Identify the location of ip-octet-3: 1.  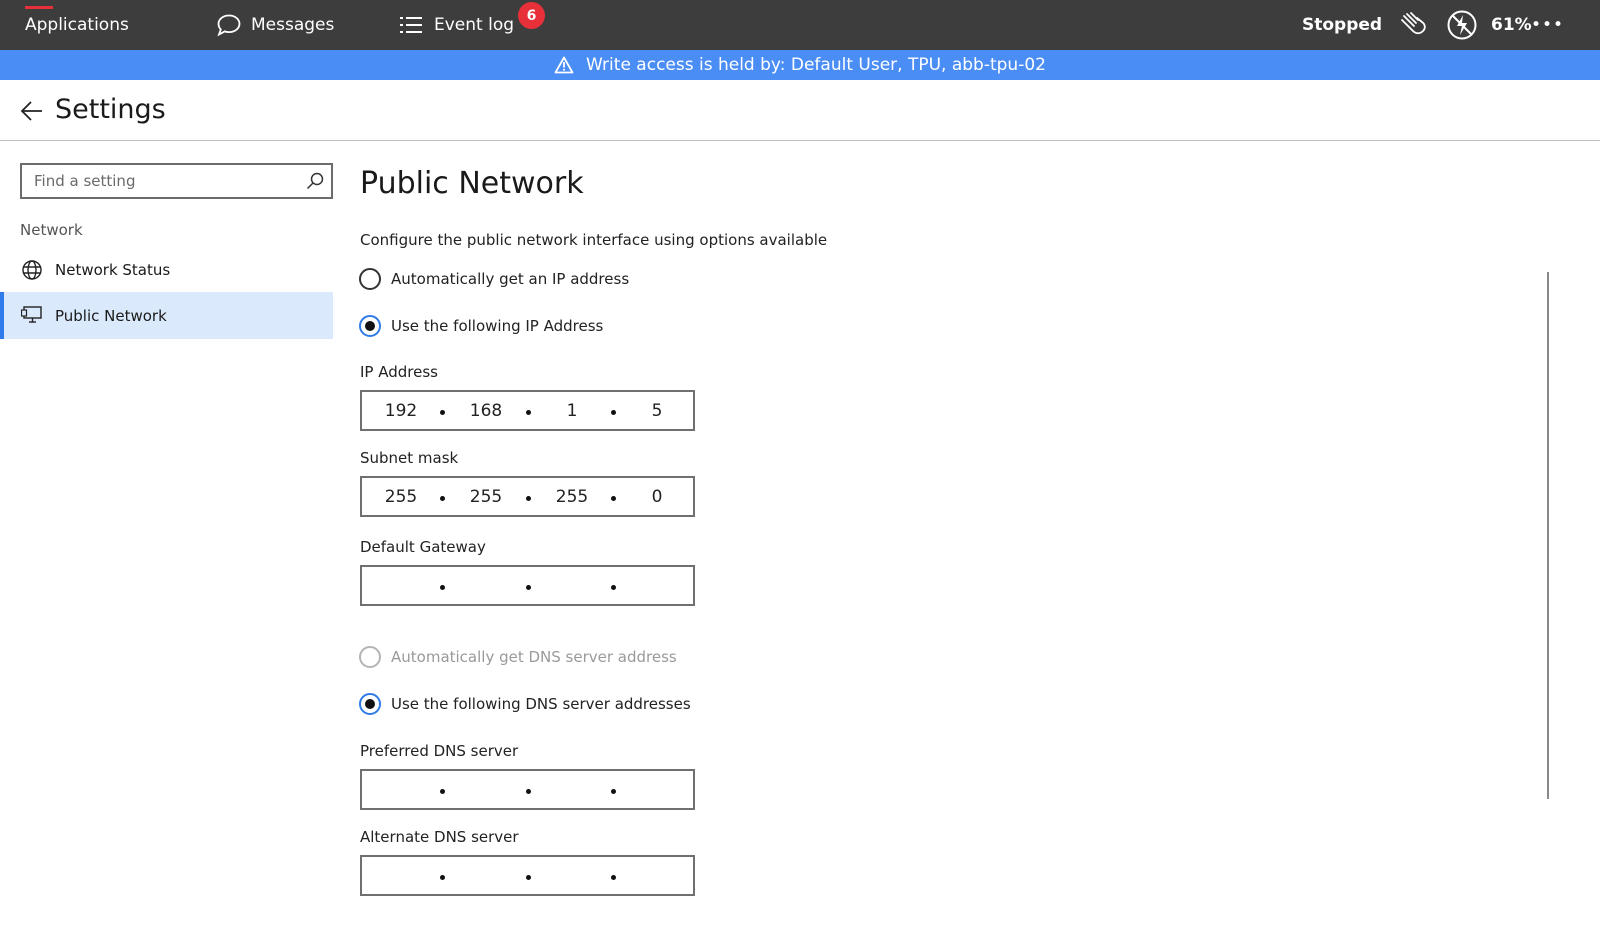
(572, 410).